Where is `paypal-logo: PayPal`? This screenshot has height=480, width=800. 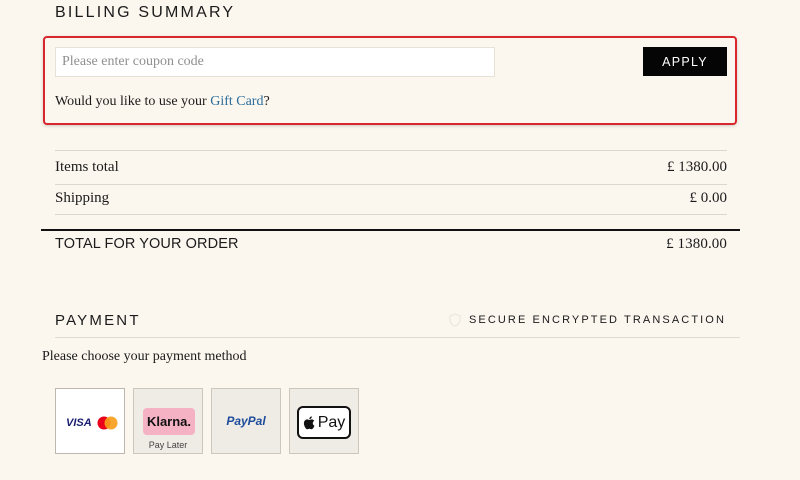
paypal-logo: PayPal is located at coordinates (246, 421).